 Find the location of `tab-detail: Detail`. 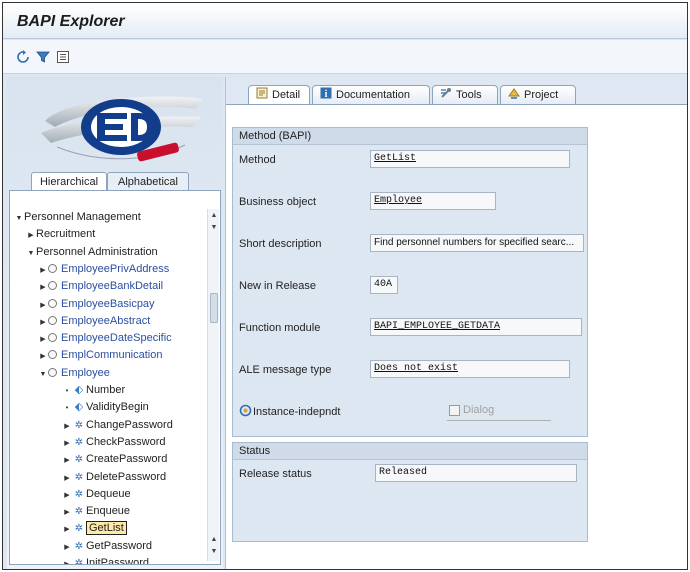

tab-detail: Detail is located at coordinates (279, 94).